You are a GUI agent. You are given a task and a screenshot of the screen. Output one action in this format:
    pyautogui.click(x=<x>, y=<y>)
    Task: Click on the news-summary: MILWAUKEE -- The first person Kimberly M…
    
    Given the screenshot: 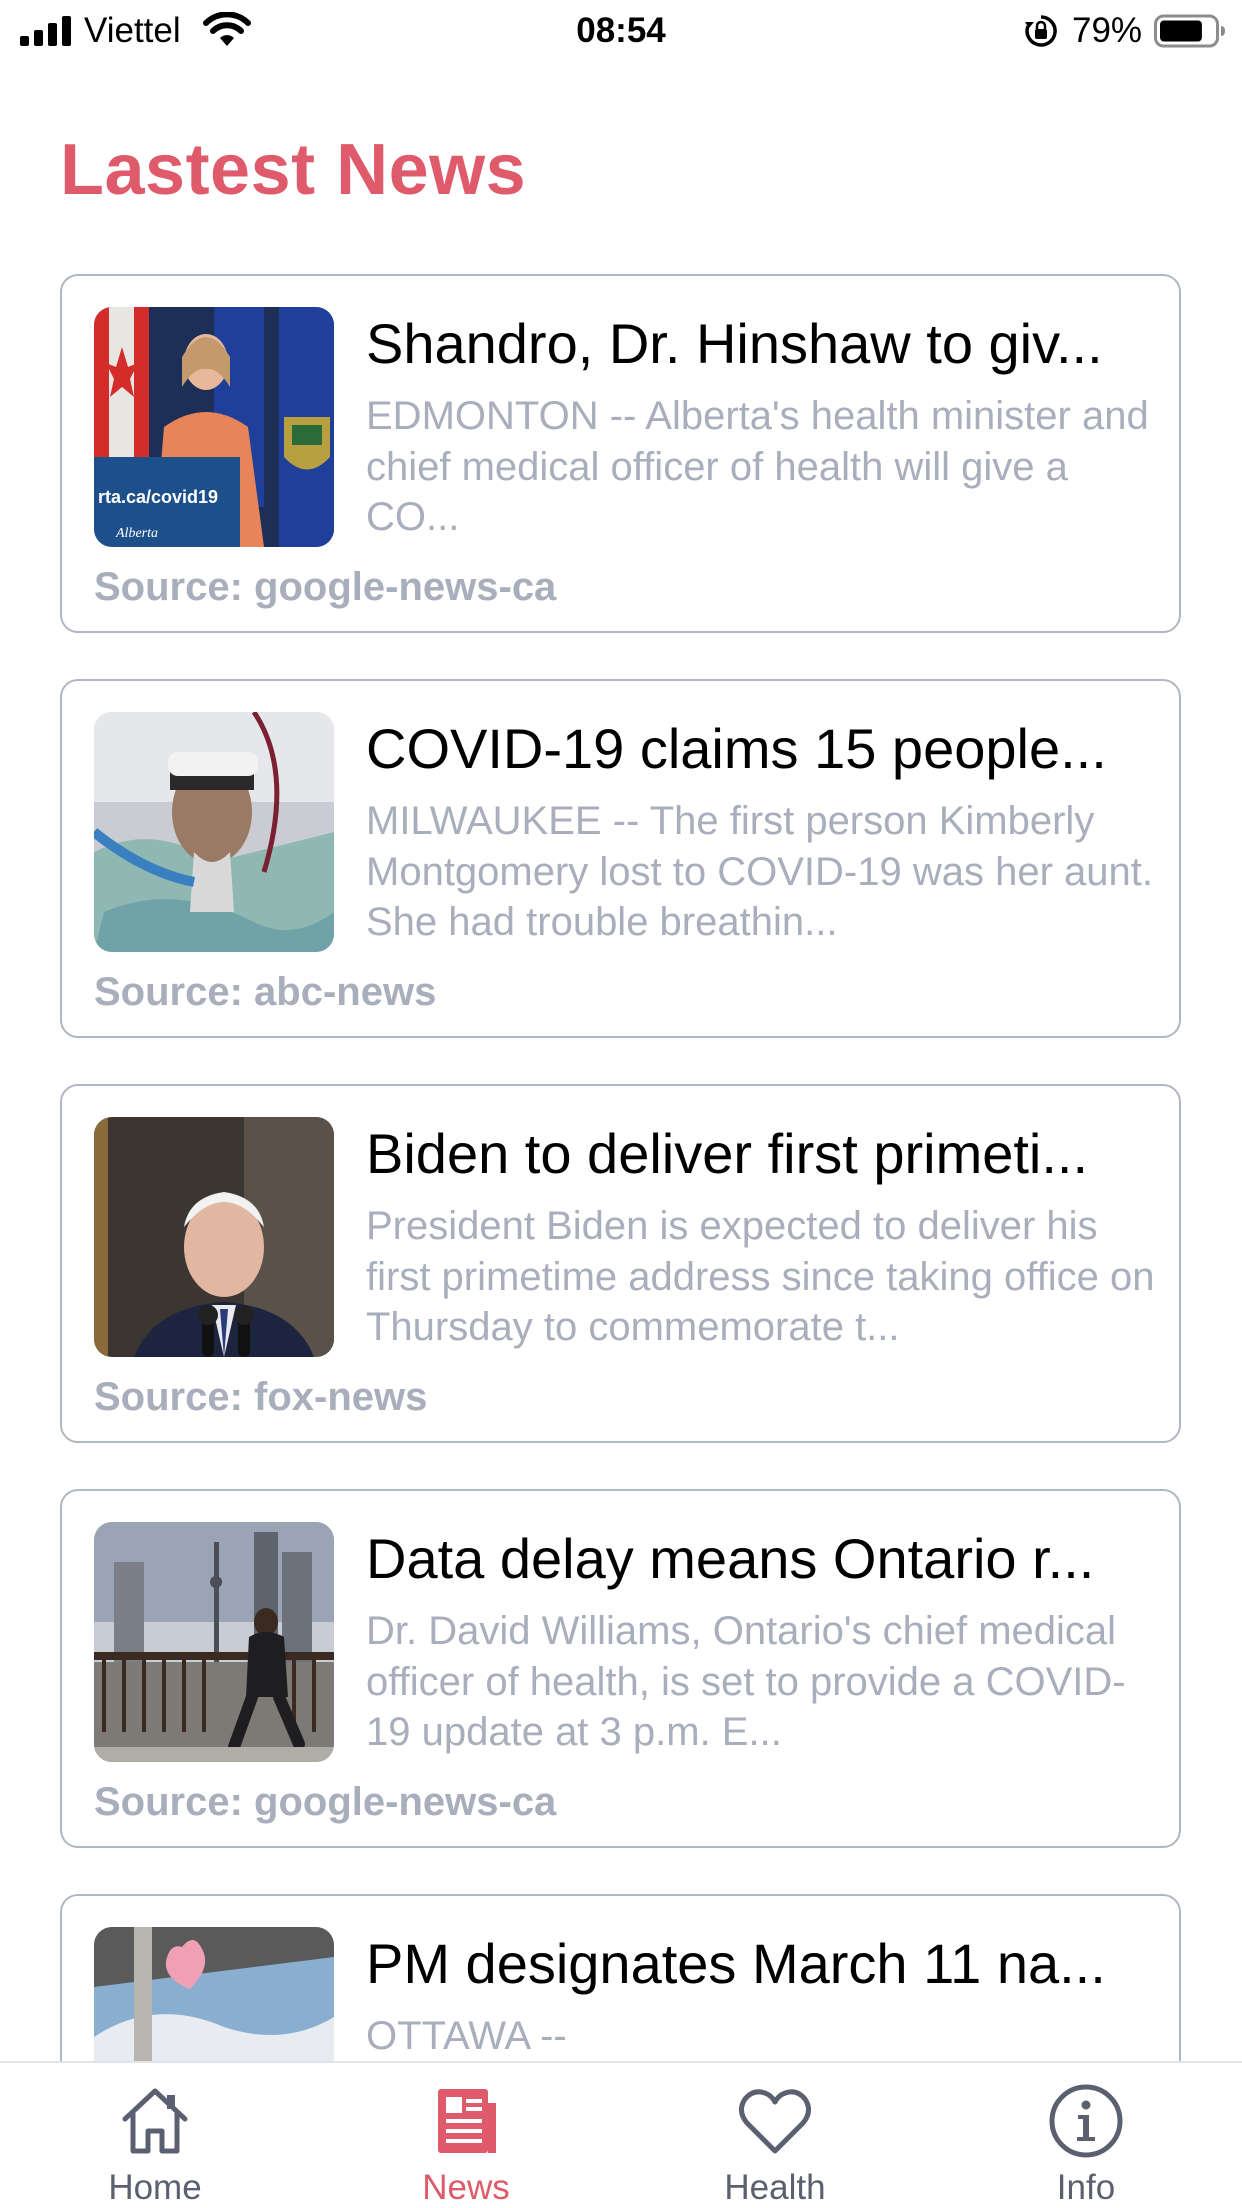 What is the action you would take?
    pyautogui.click(x=759, y=871)
    